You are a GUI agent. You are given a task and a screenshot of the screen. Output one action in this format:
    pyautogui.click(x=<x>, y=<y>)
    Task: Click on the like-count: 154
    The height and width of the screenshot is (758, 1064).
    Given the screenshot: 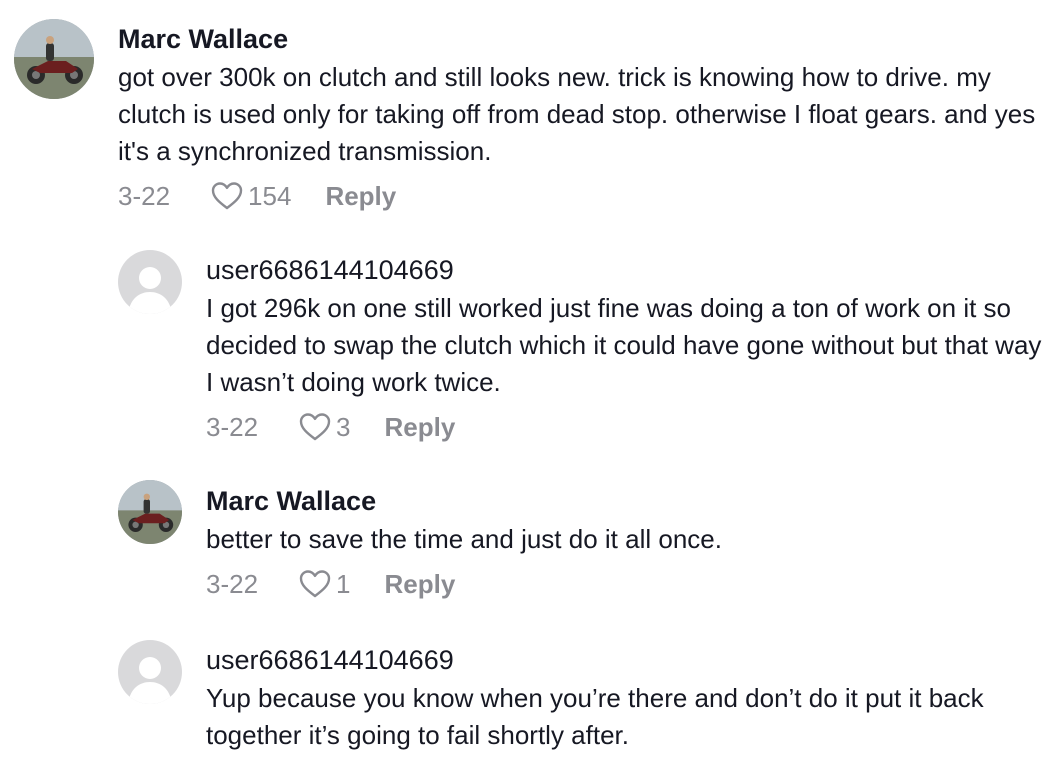 What is the action you would take?
    pyautogui.click(x=270, y=195)
    